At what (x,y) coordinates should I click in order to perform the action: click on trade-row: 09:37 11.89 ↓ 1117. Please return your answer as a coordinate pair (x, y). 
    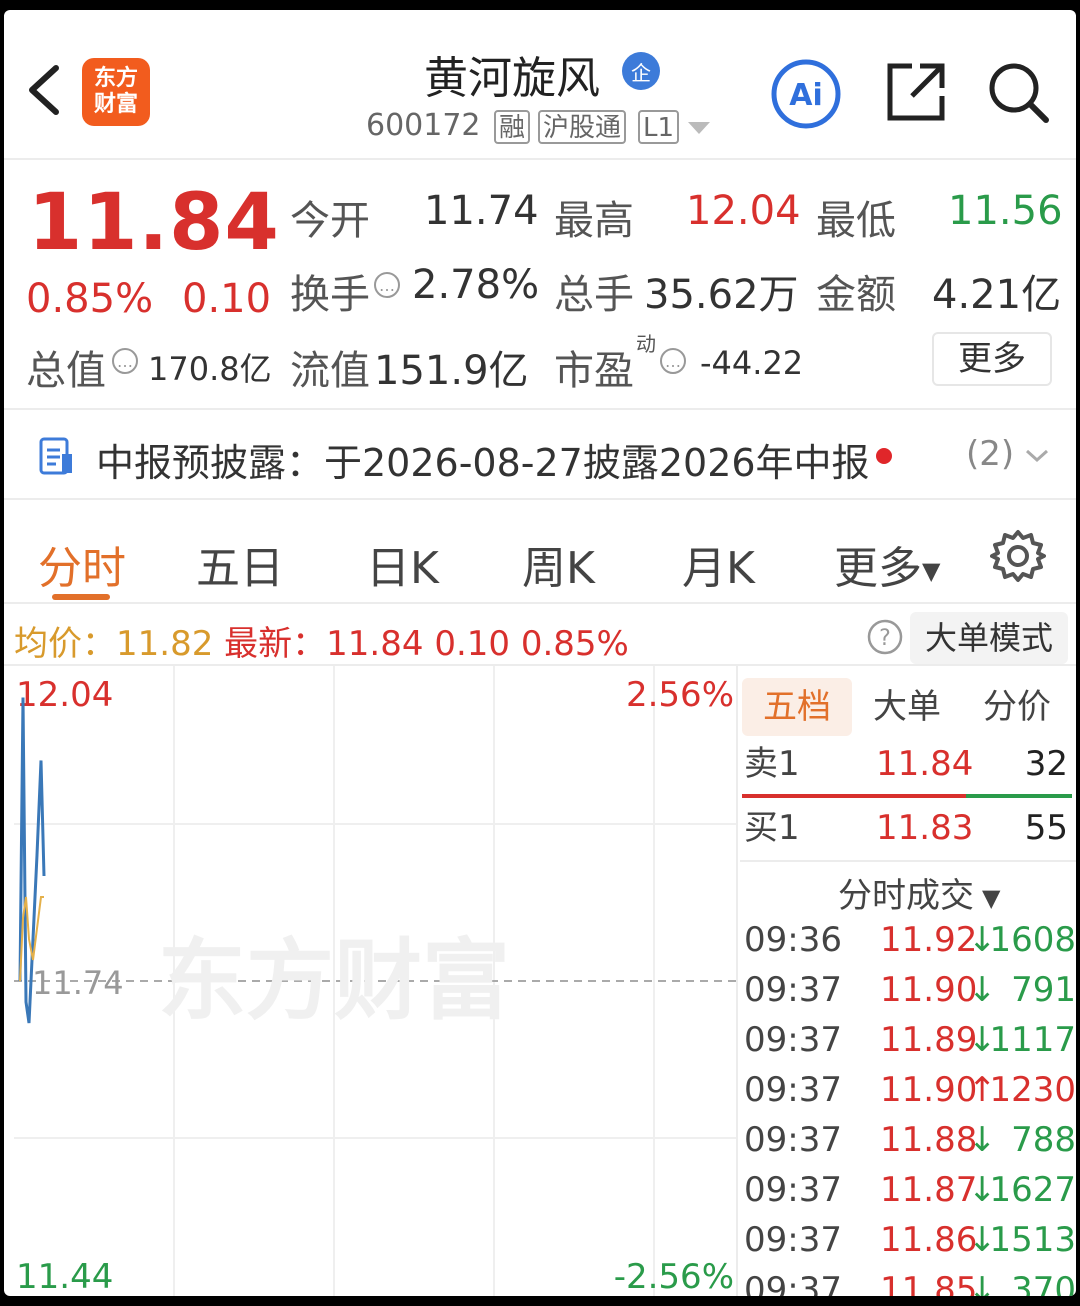
    Looking at the image, I should click on (909, 1040).